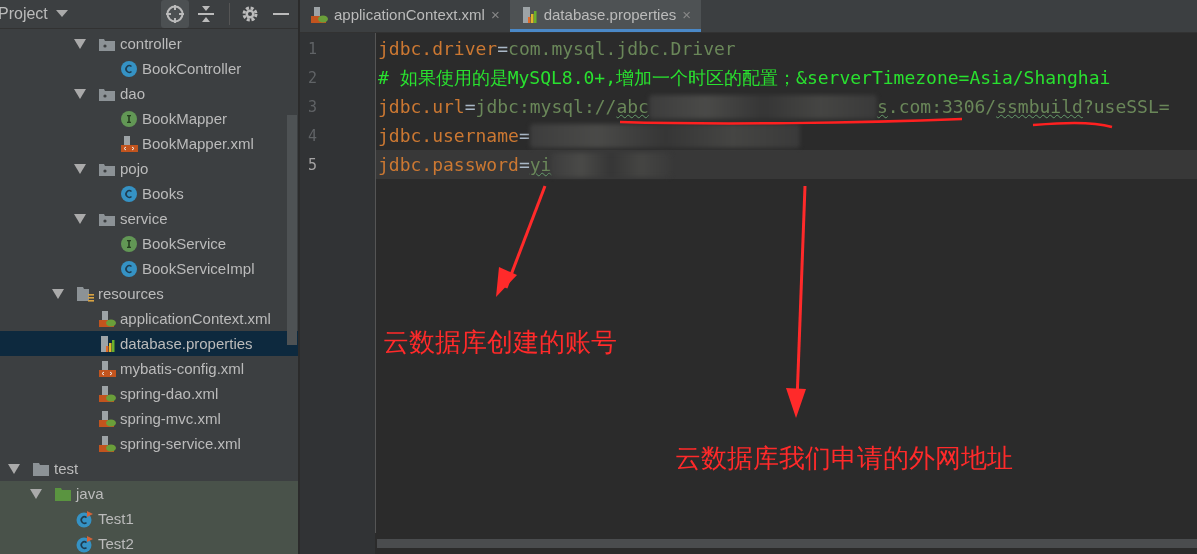 Image resolution: width=1197 pixels, height=554 pixels. Describe the element at coordinates (149, 118) in the screenshot. I see `tree-item: BookMapper` at that location.